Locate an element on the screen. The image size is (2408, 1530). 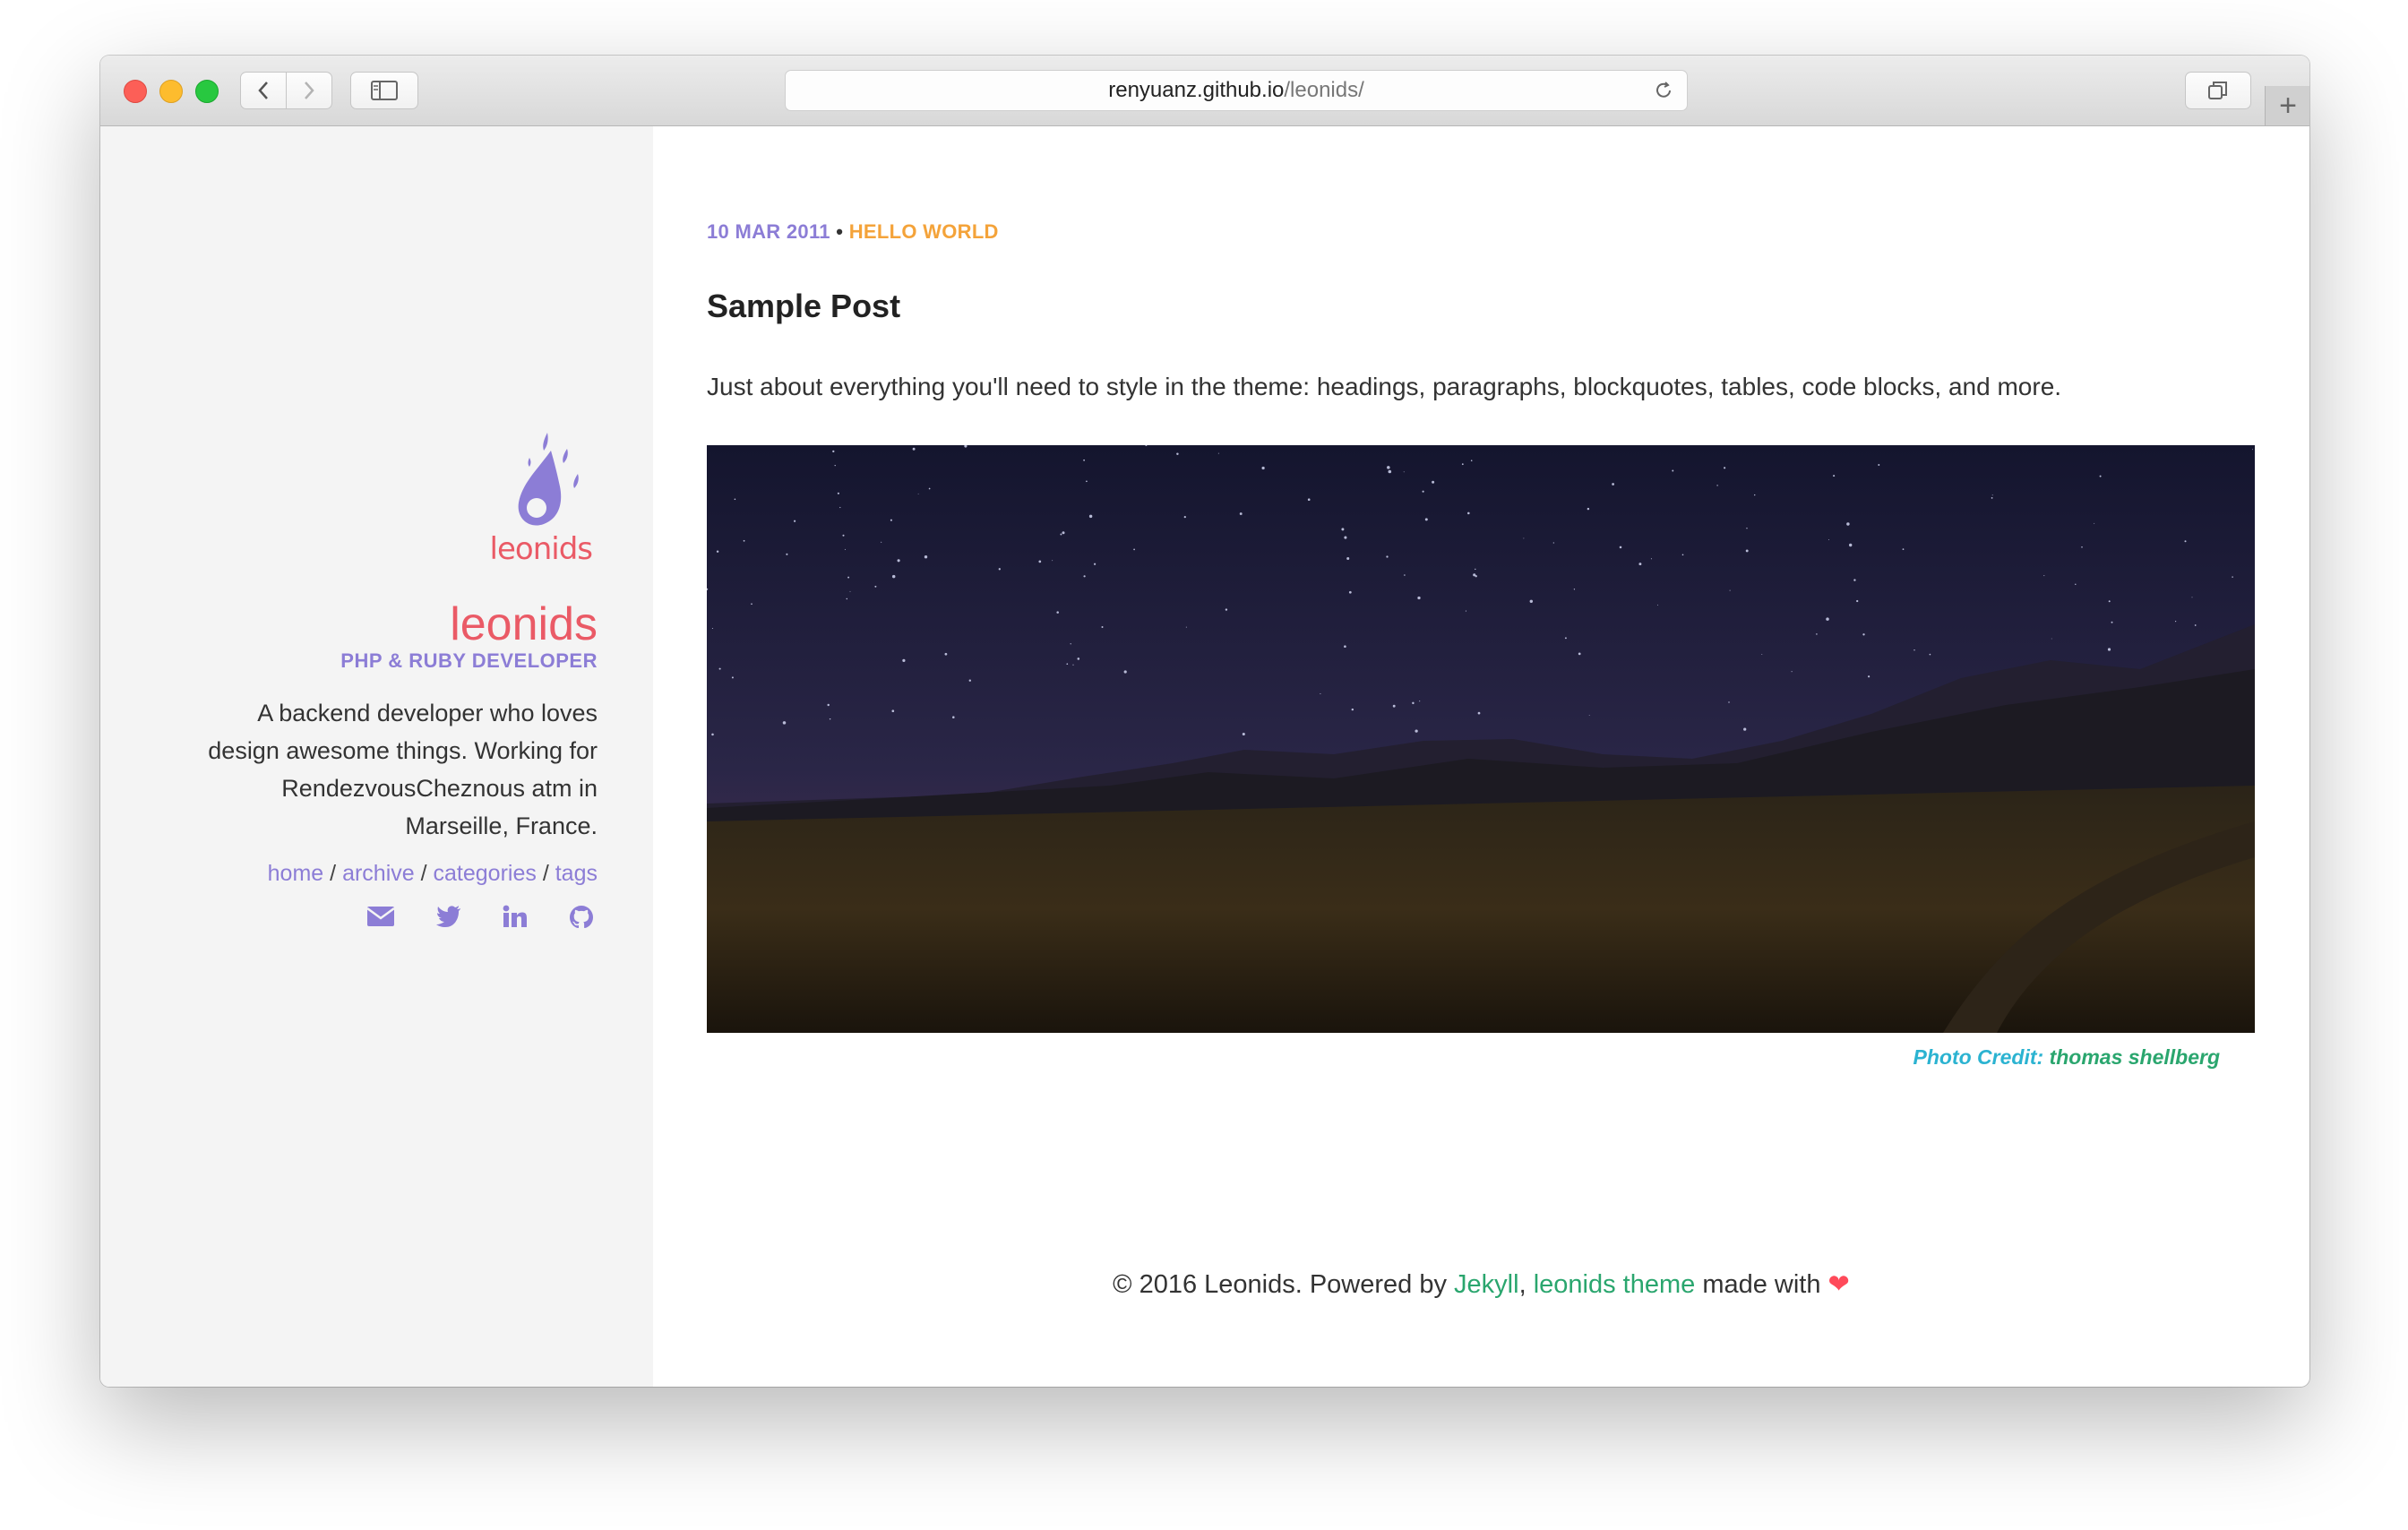
url-host: renyuanz.github.io is located at coordinates (1197, 90).